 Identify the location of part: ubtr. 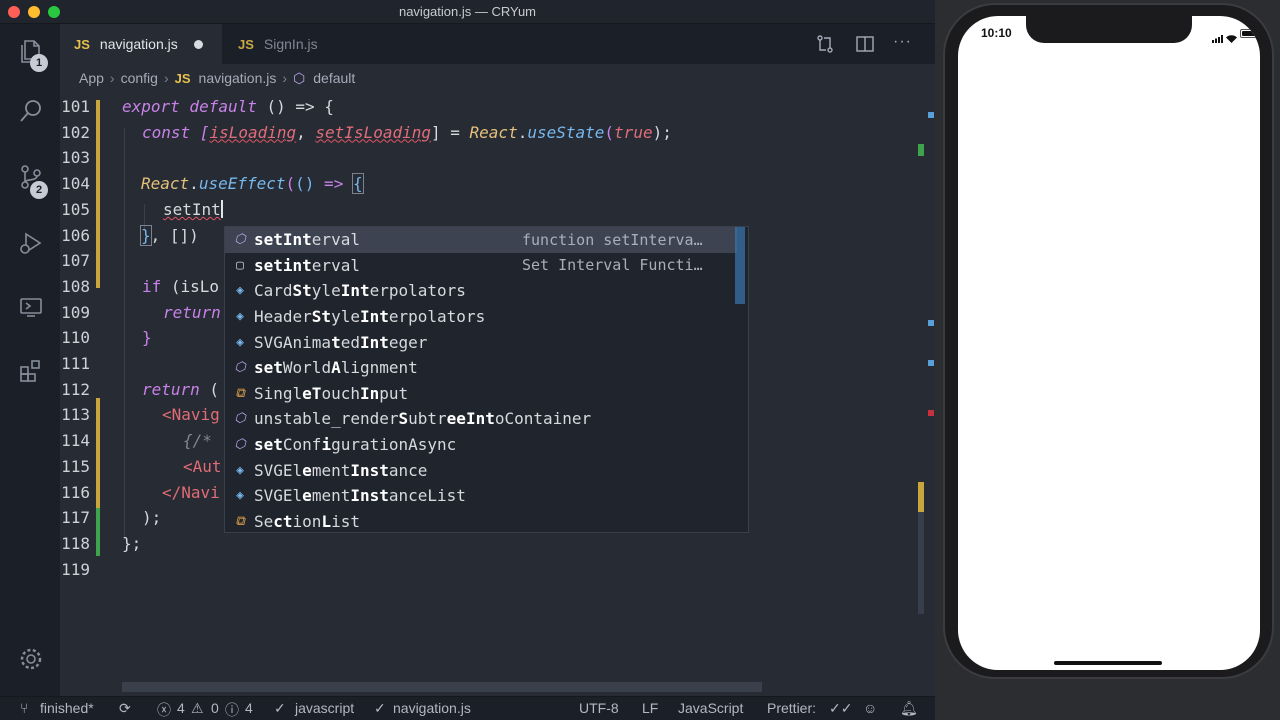
(427, 419).